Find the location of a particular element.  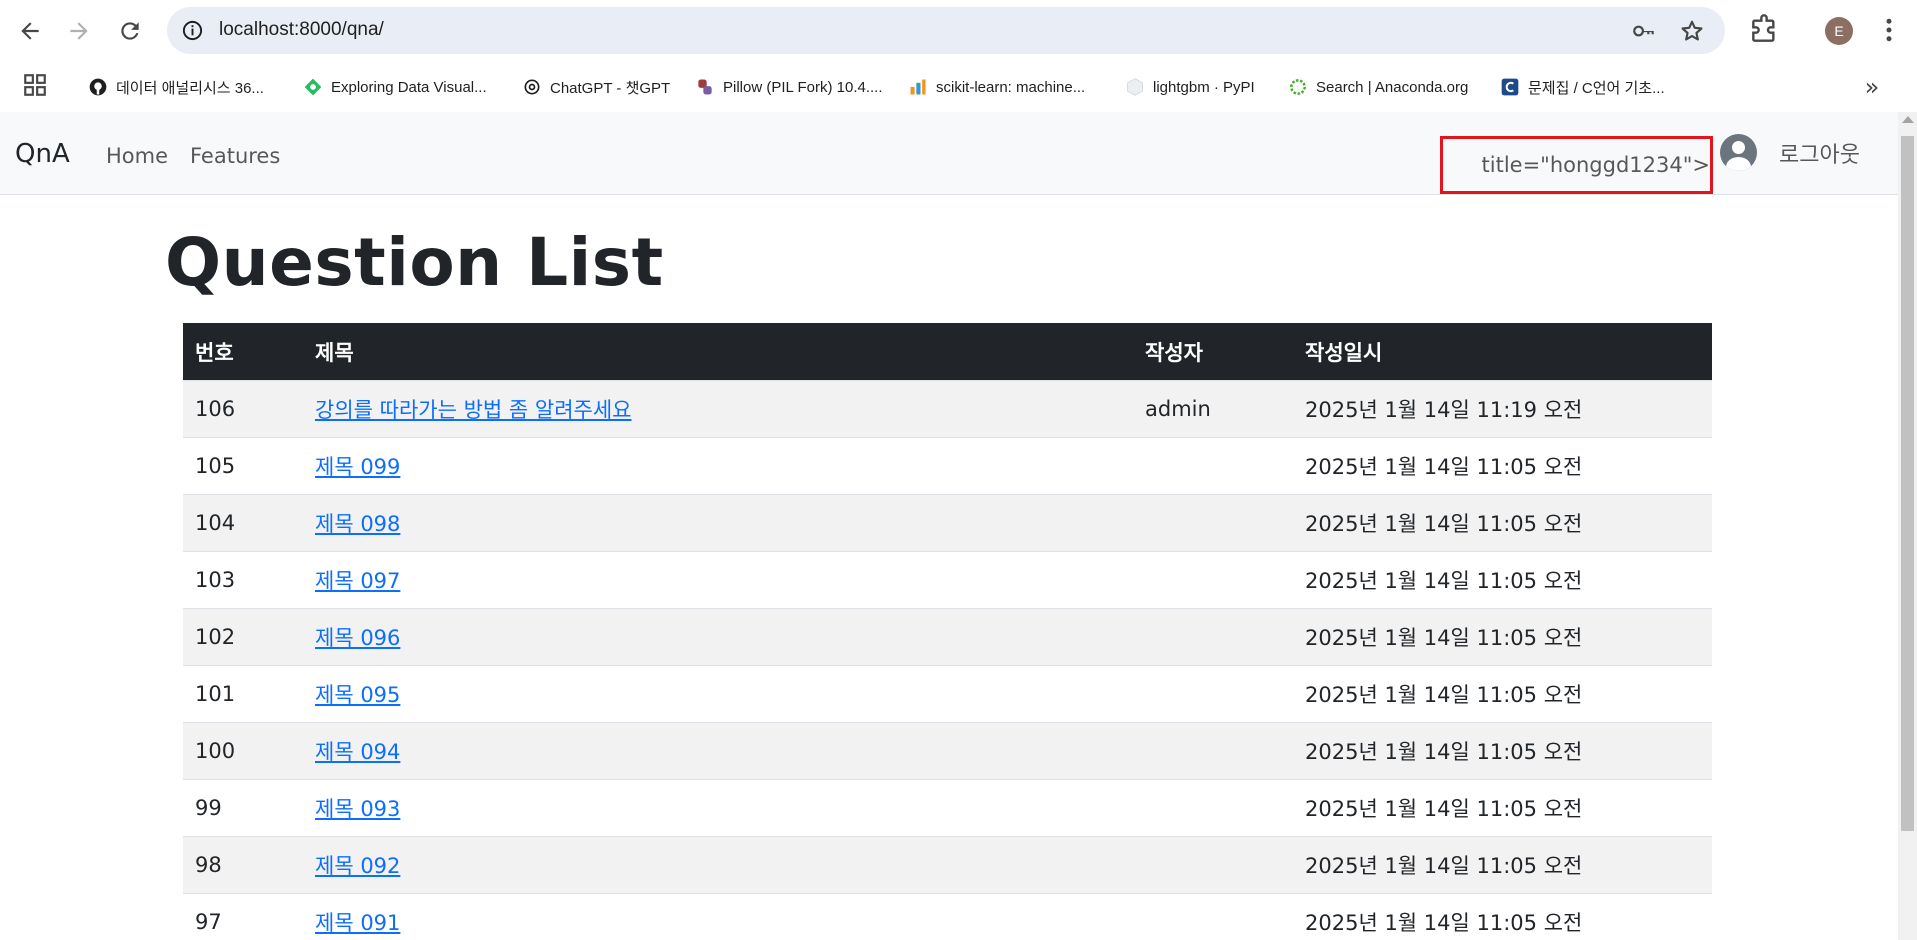

row-number: 99 is located at coordinates (243, 808).